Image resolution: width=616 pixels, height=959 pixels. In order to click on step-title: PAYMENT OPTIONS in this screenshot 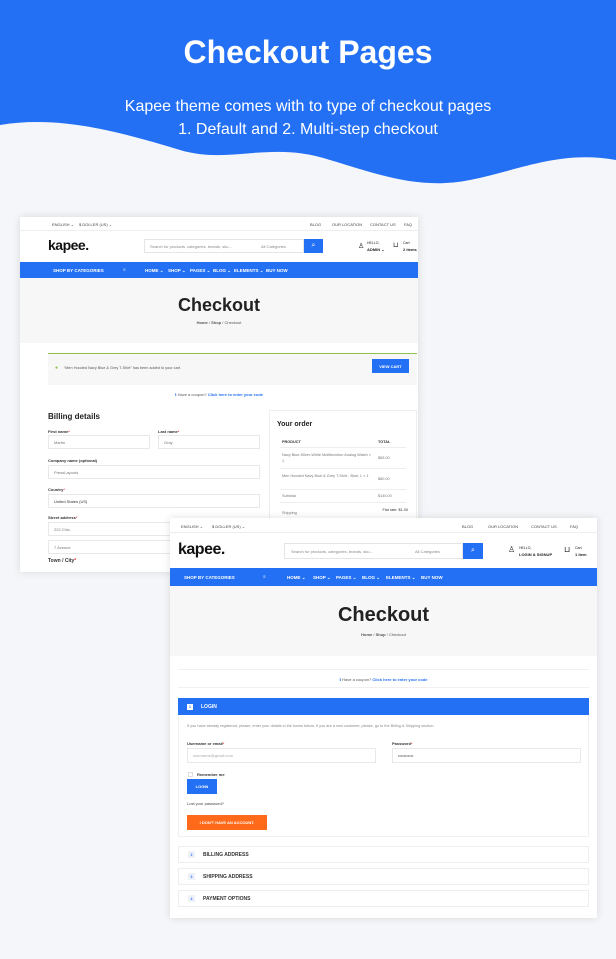, I will do `click(227, 898)`.